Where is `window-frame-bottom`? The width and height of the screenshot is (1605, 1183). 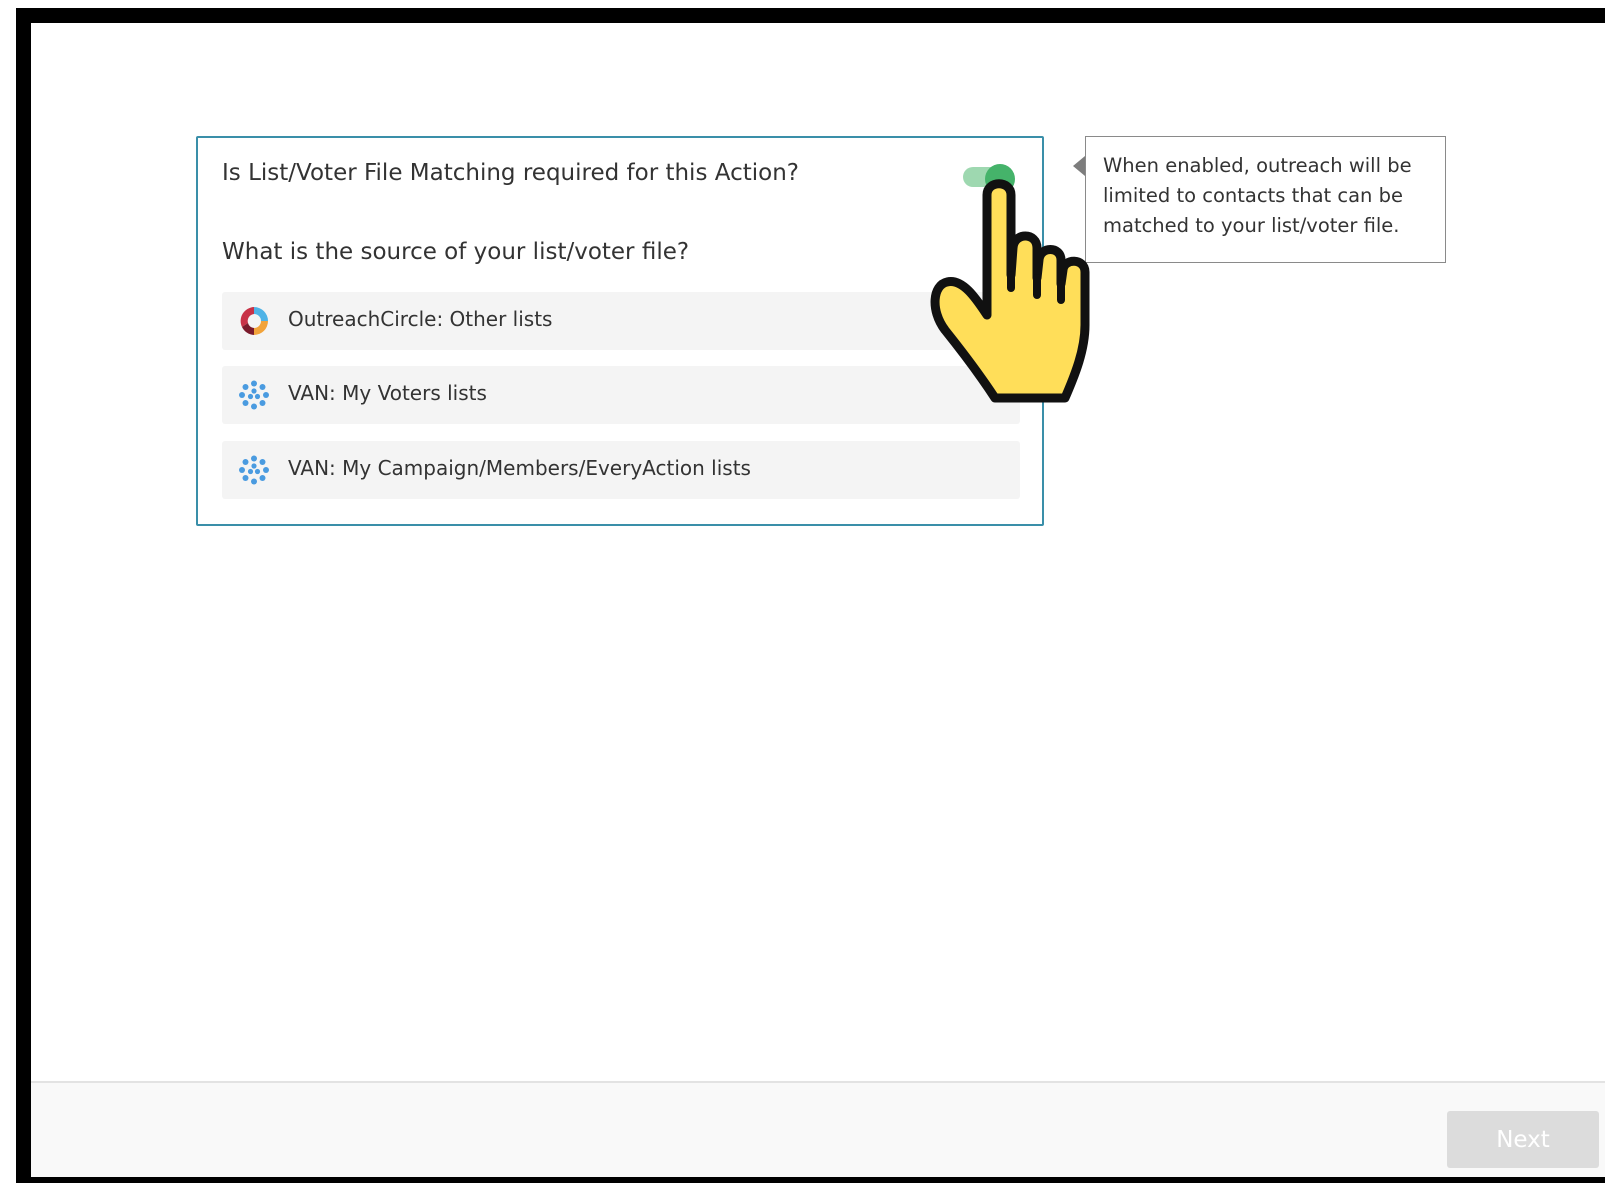
window-frame-bottom is located at coordinates (810, 1180).